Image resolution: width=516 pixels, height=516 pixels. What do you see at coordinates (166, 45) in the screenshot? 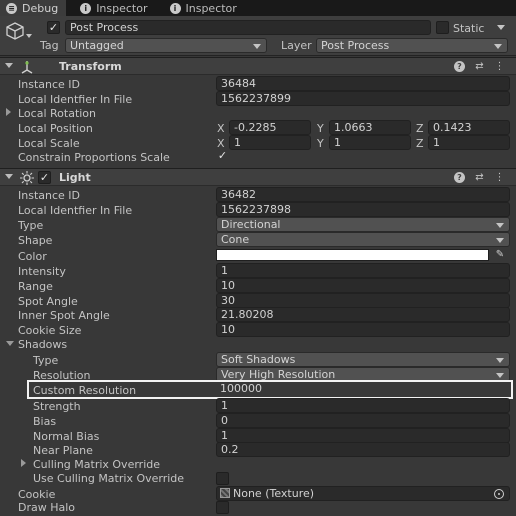
I see `tag-dropdown: Untagged` at bounding box center [166, 45].